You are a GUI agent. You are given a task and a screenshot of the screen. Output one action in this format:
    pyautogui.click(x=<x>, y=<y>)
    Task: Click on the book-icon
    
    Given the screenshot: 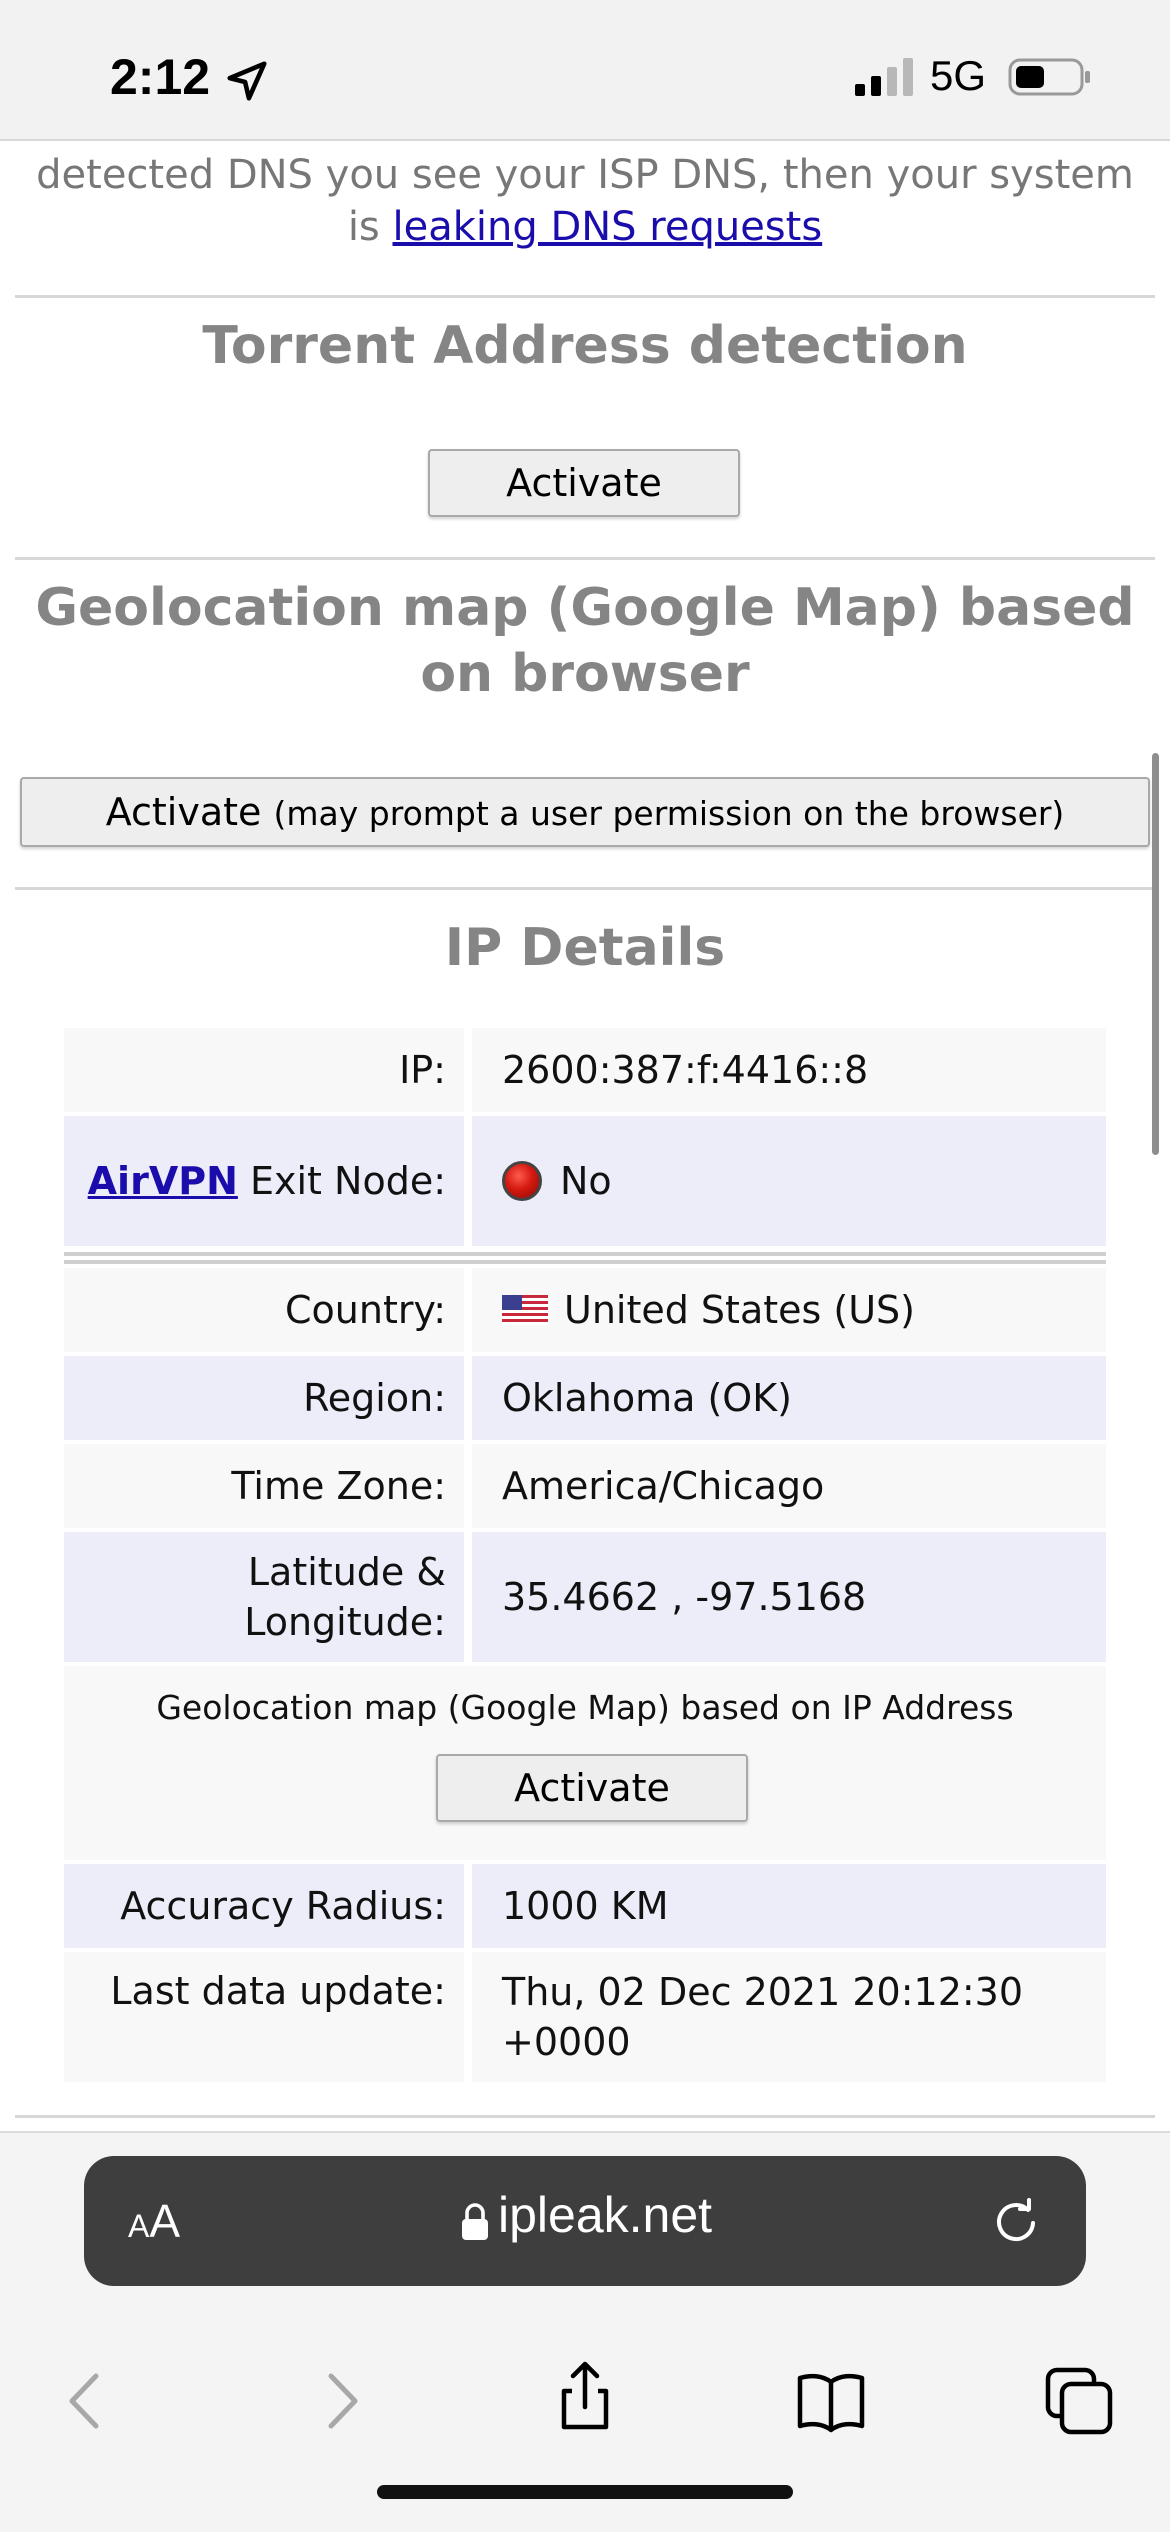 What is the action you would take?
    pyautogui.click(x=831, y=2401)
    